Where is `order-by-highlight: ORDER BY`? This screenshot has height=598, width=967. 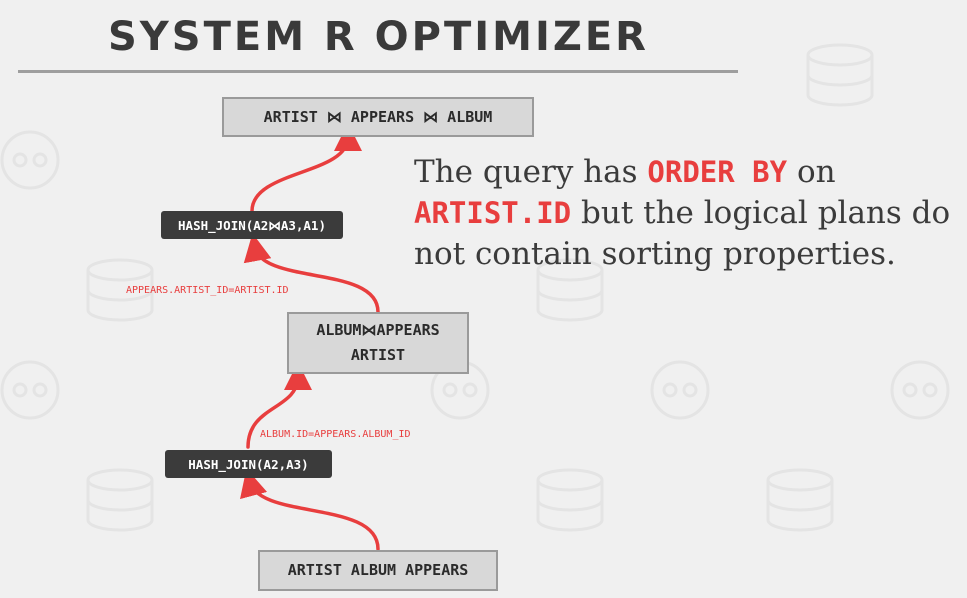 order-by-highlight: ORDER BY is located at coordinates (717, 172).